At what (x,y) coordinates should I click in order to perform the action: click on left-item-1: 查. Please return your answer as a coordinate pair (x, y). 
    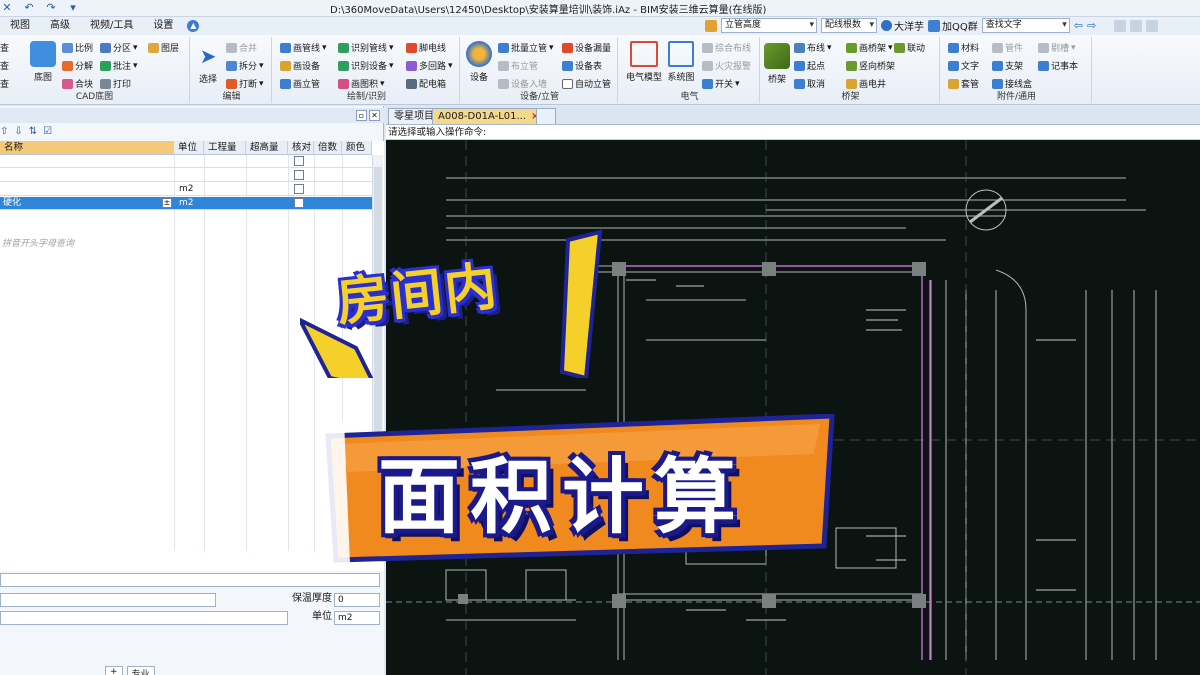
    Looking at the image, I should click on (4, 47).